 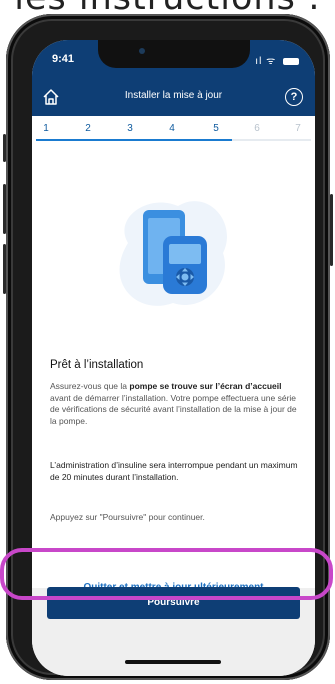 I want to click on home-indicator, so click(x=173, y=662).